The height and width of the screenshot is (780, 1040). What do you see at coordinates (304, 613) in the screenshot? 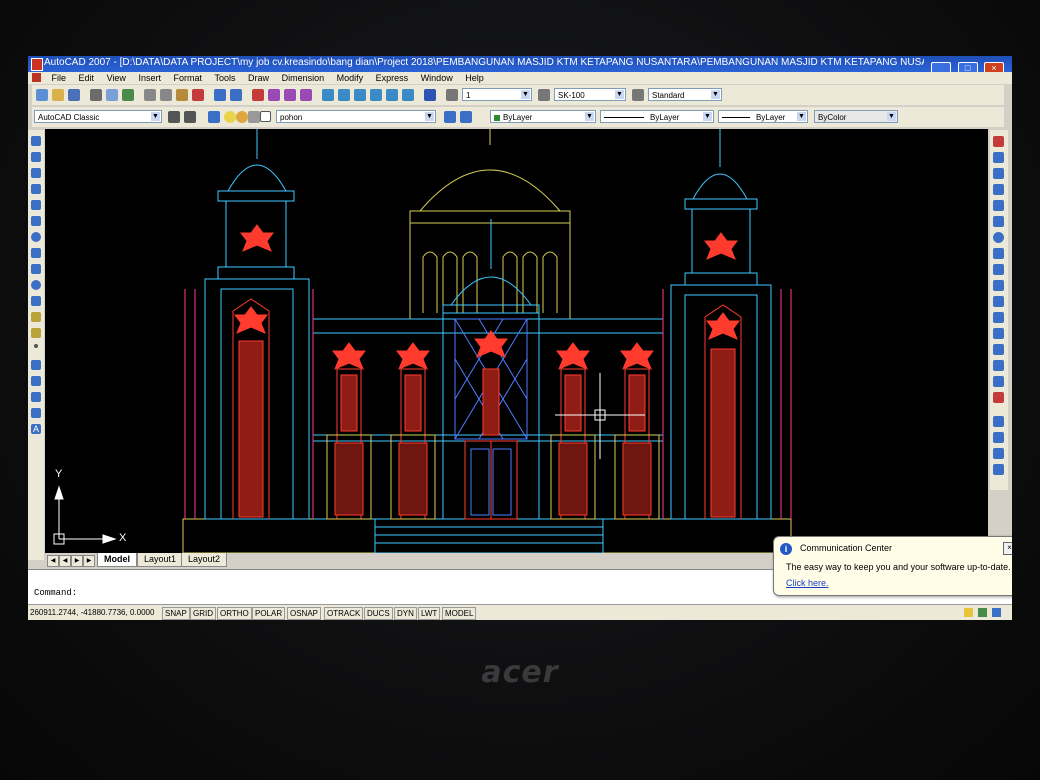
I see `osnap-toggle: OSNAP` at bounding box center [304, 613].